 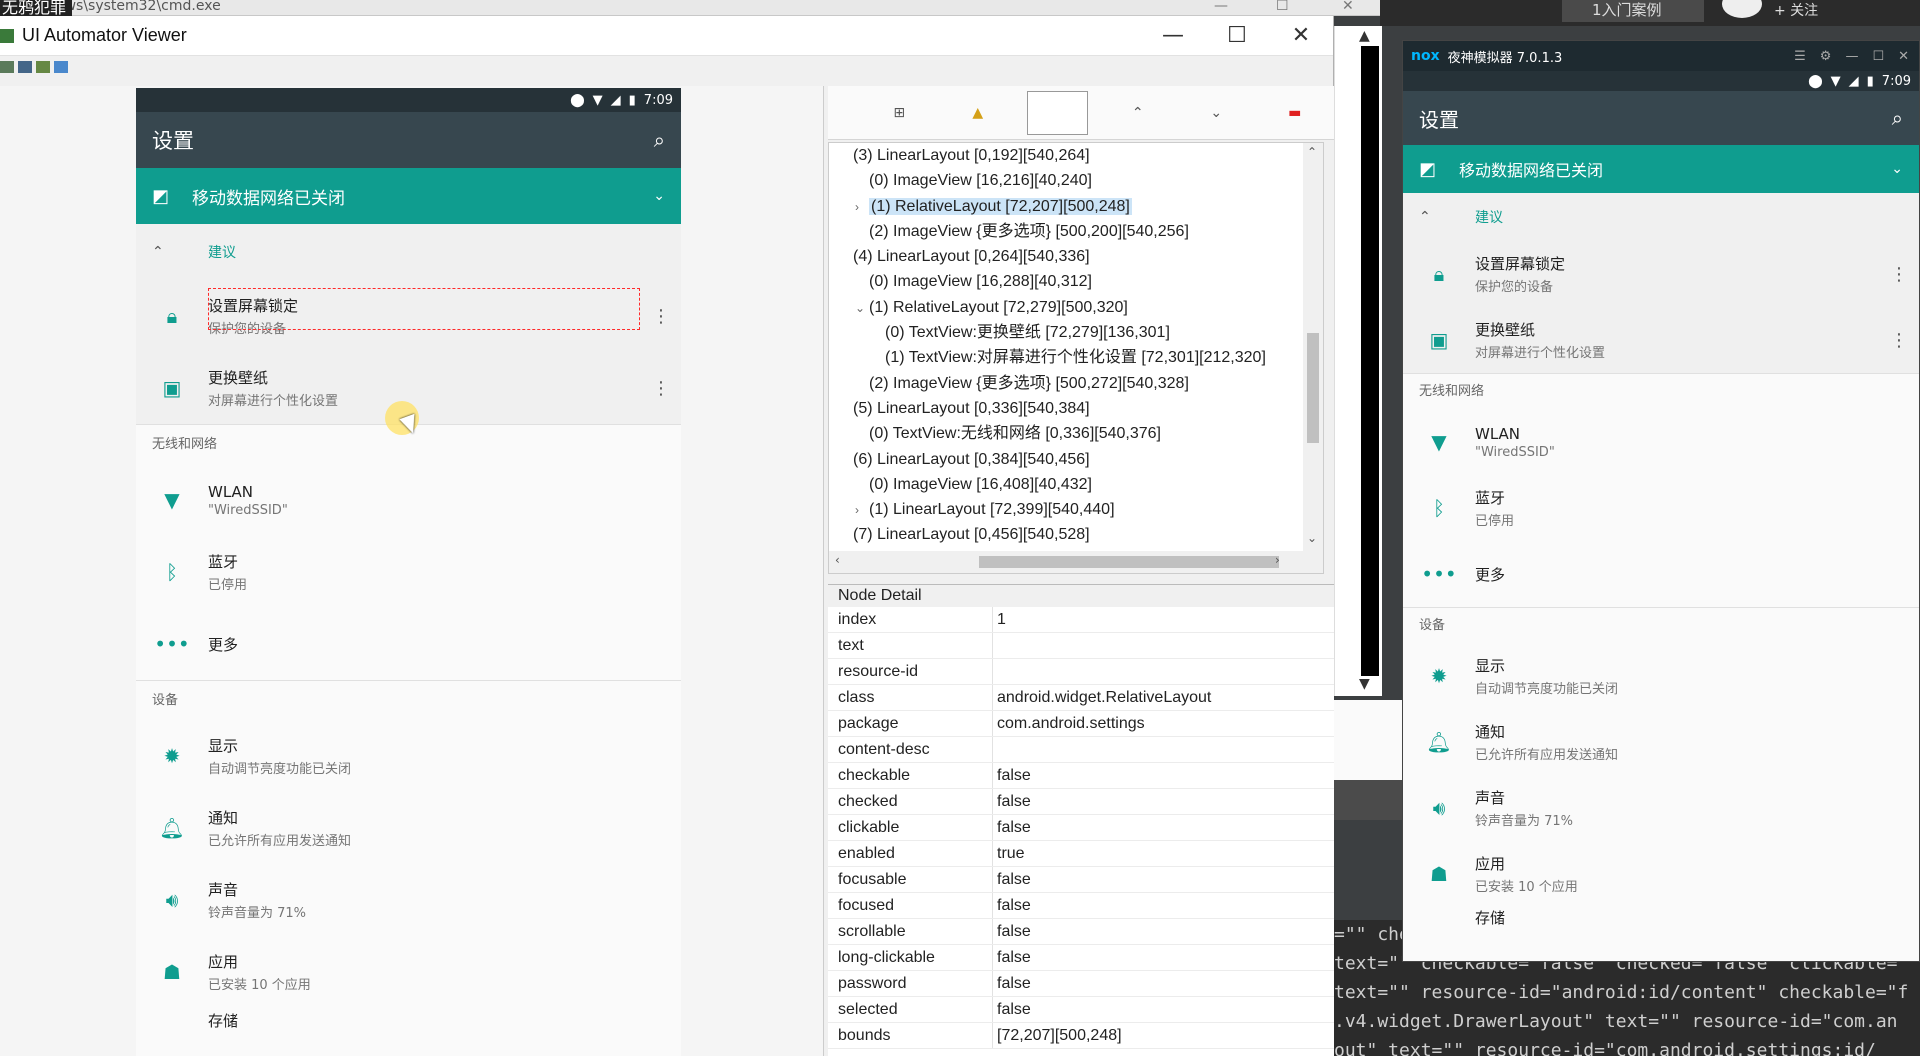 What do you see at coordinates (1076, 332) in the screenshot?
I see `tree-node: (0) TextView:更换壁纸 [72,279][136,301]` at bounding box center [1076, 332].